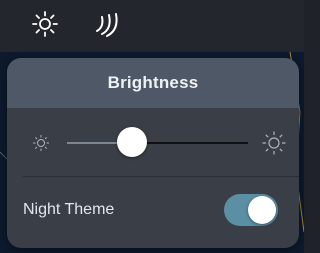 This screenshot has height=253, width=320. What do you see at coordinates (262, 210) in the screenshot?
I see `toggle-knob` at bounding box center [262, 210].